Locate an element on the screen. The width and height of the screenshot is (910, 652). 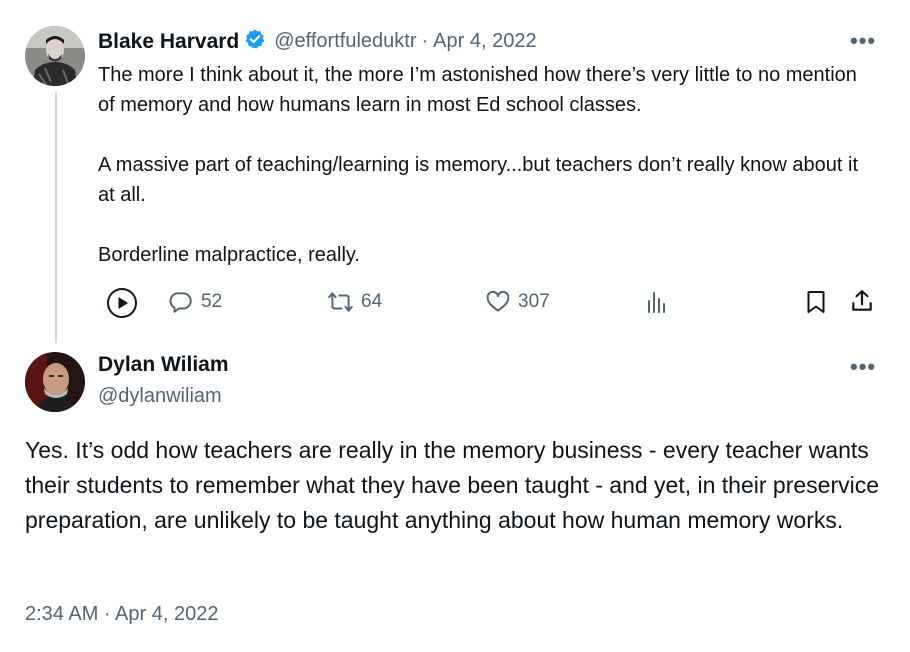
share-icon is located at coordinates (862, 301).